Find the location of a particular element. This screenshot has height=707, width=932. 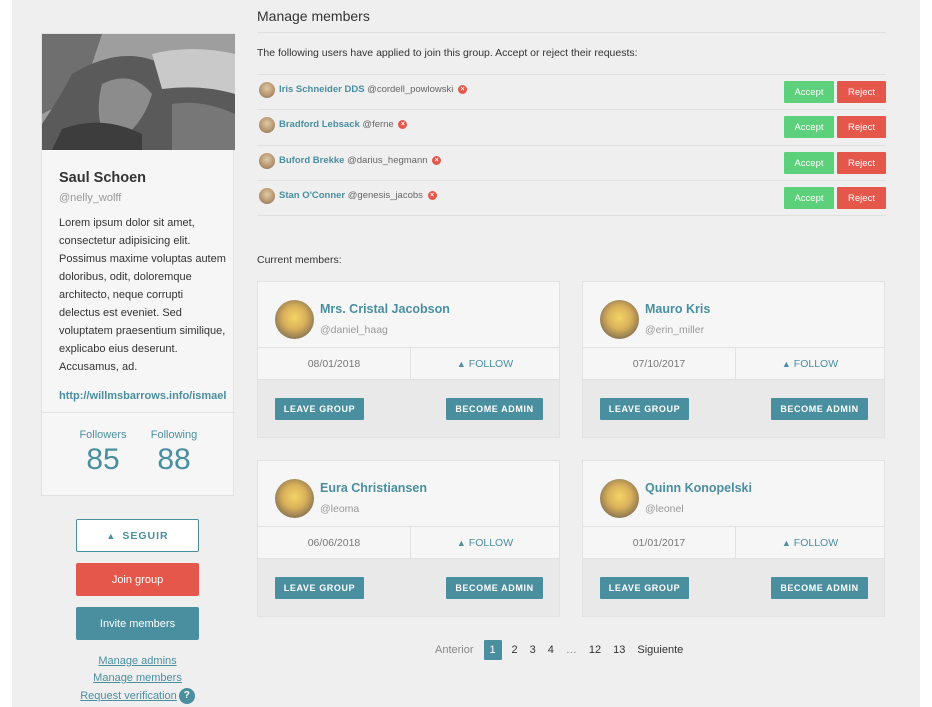

profile-name: Saul Schoen is located at coordinates (103, 178).